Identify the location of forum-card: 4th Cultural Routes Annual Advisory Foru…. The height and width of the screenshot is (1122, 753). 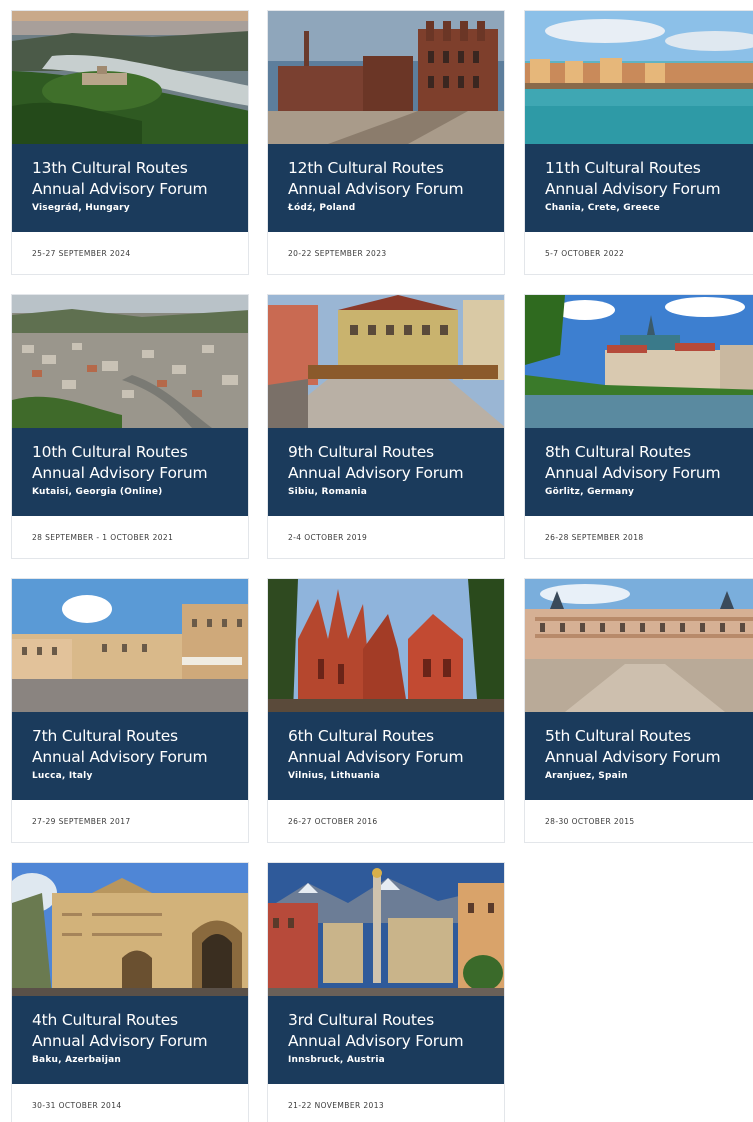
(130, 992).